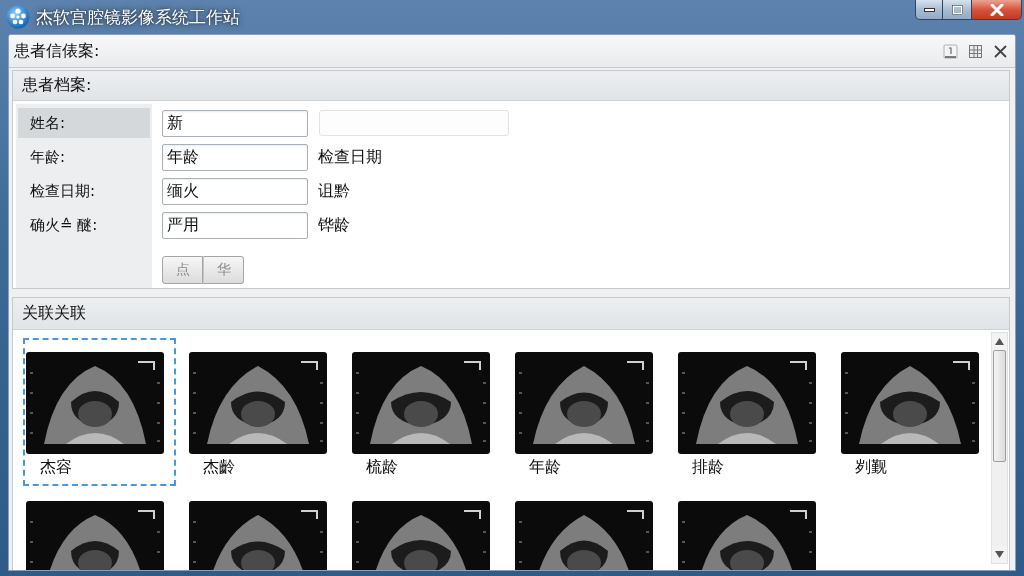  Describe the element at coordinates (334, 225) in the screenshot. I see `field-text: 铧龄` at that location.